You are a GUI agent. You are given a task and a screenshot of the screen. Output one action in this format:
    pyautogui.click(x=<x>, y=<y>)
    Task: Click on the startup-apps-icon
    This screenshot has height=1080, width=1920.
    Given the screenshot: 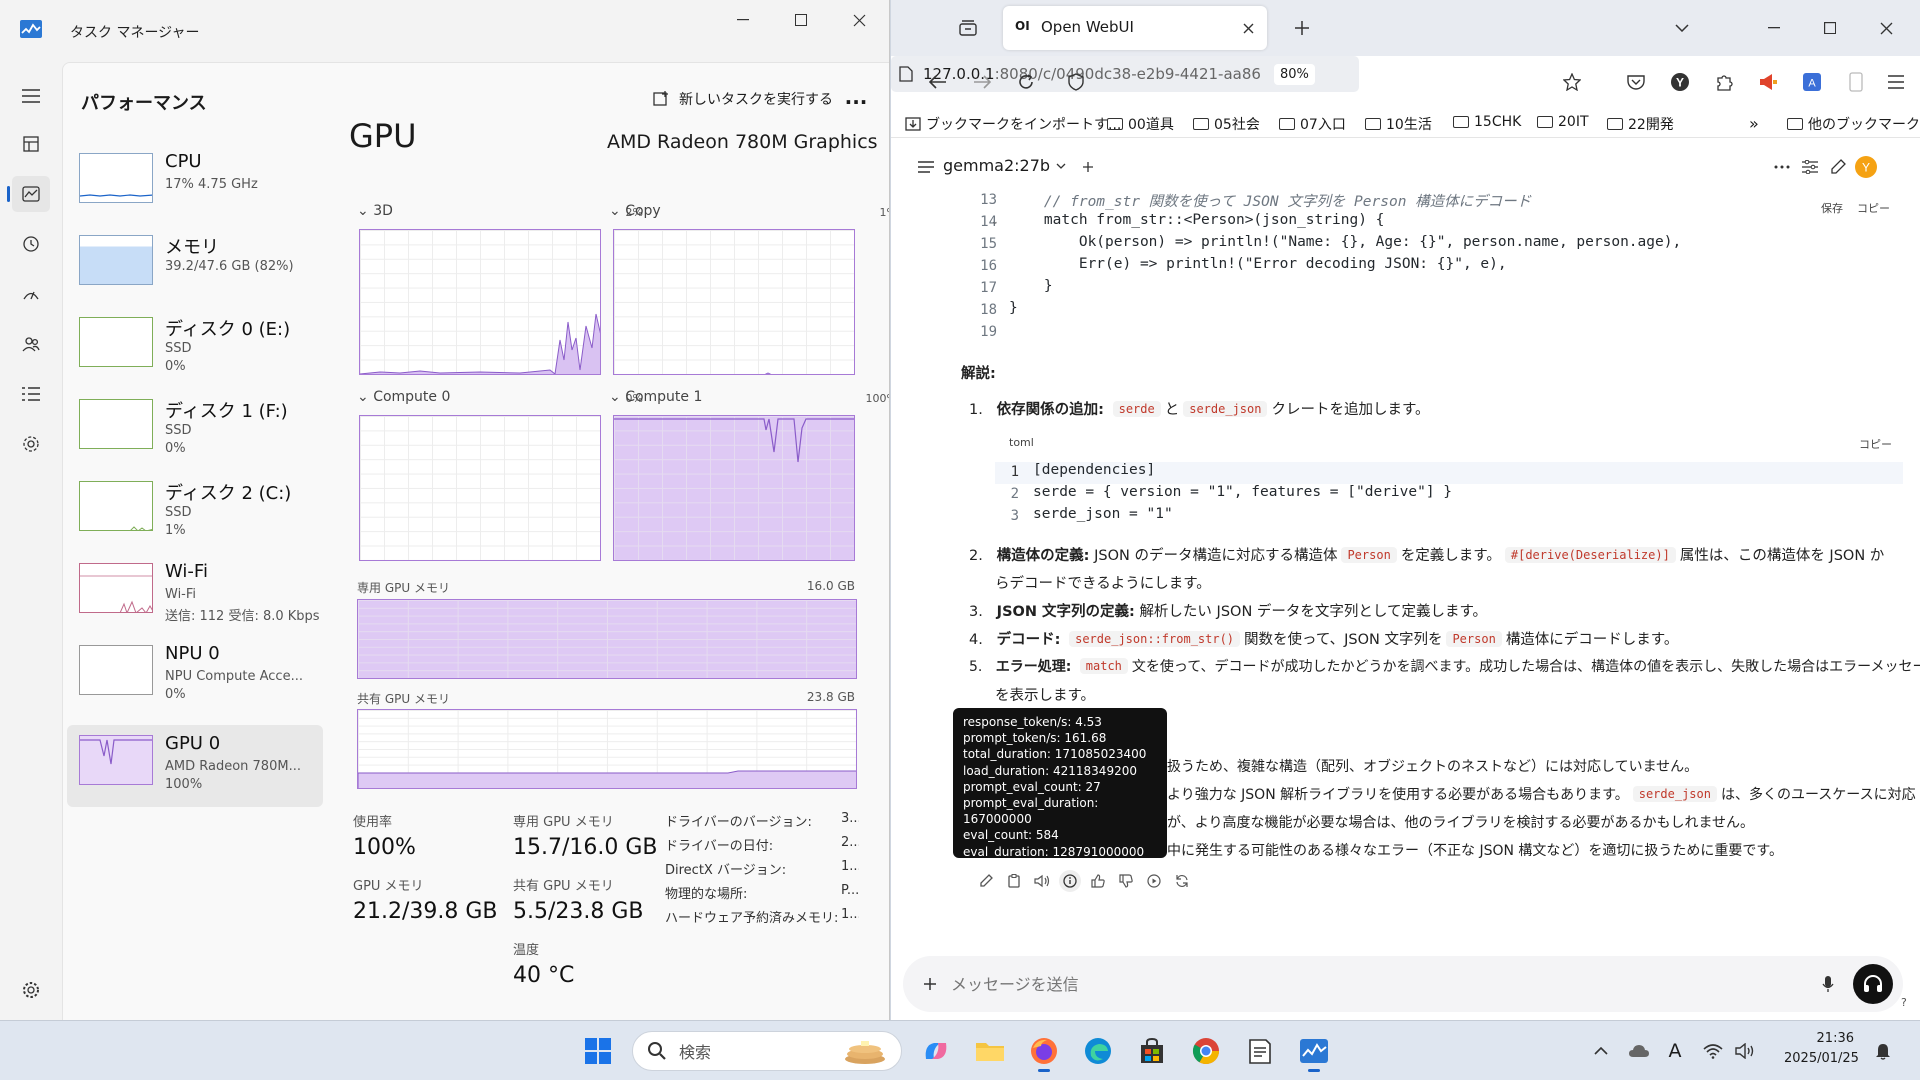 What is the action you would take?
    pyautogui.click(x=31, y=294)
    